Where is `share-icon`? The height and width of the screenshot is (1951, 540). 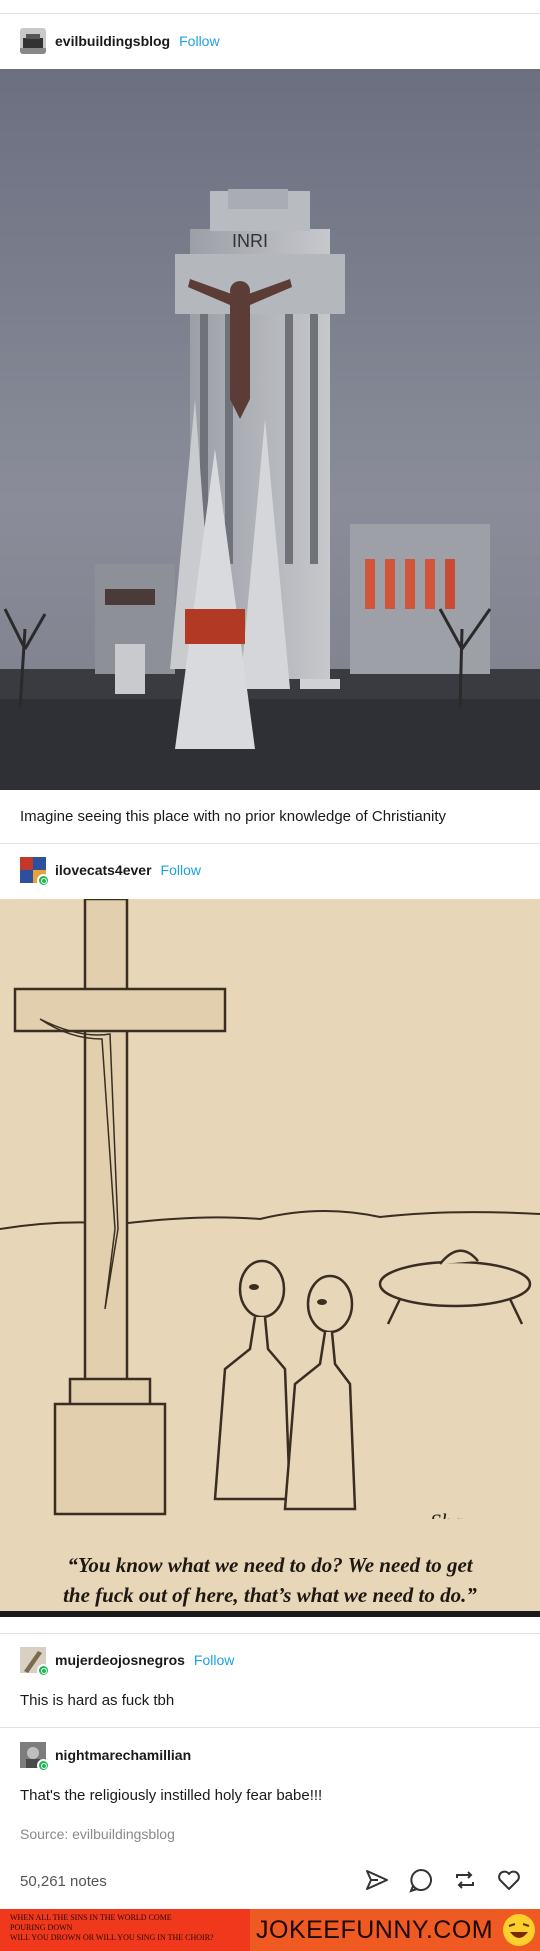 share-icon is located at coordinates (377, 1880).